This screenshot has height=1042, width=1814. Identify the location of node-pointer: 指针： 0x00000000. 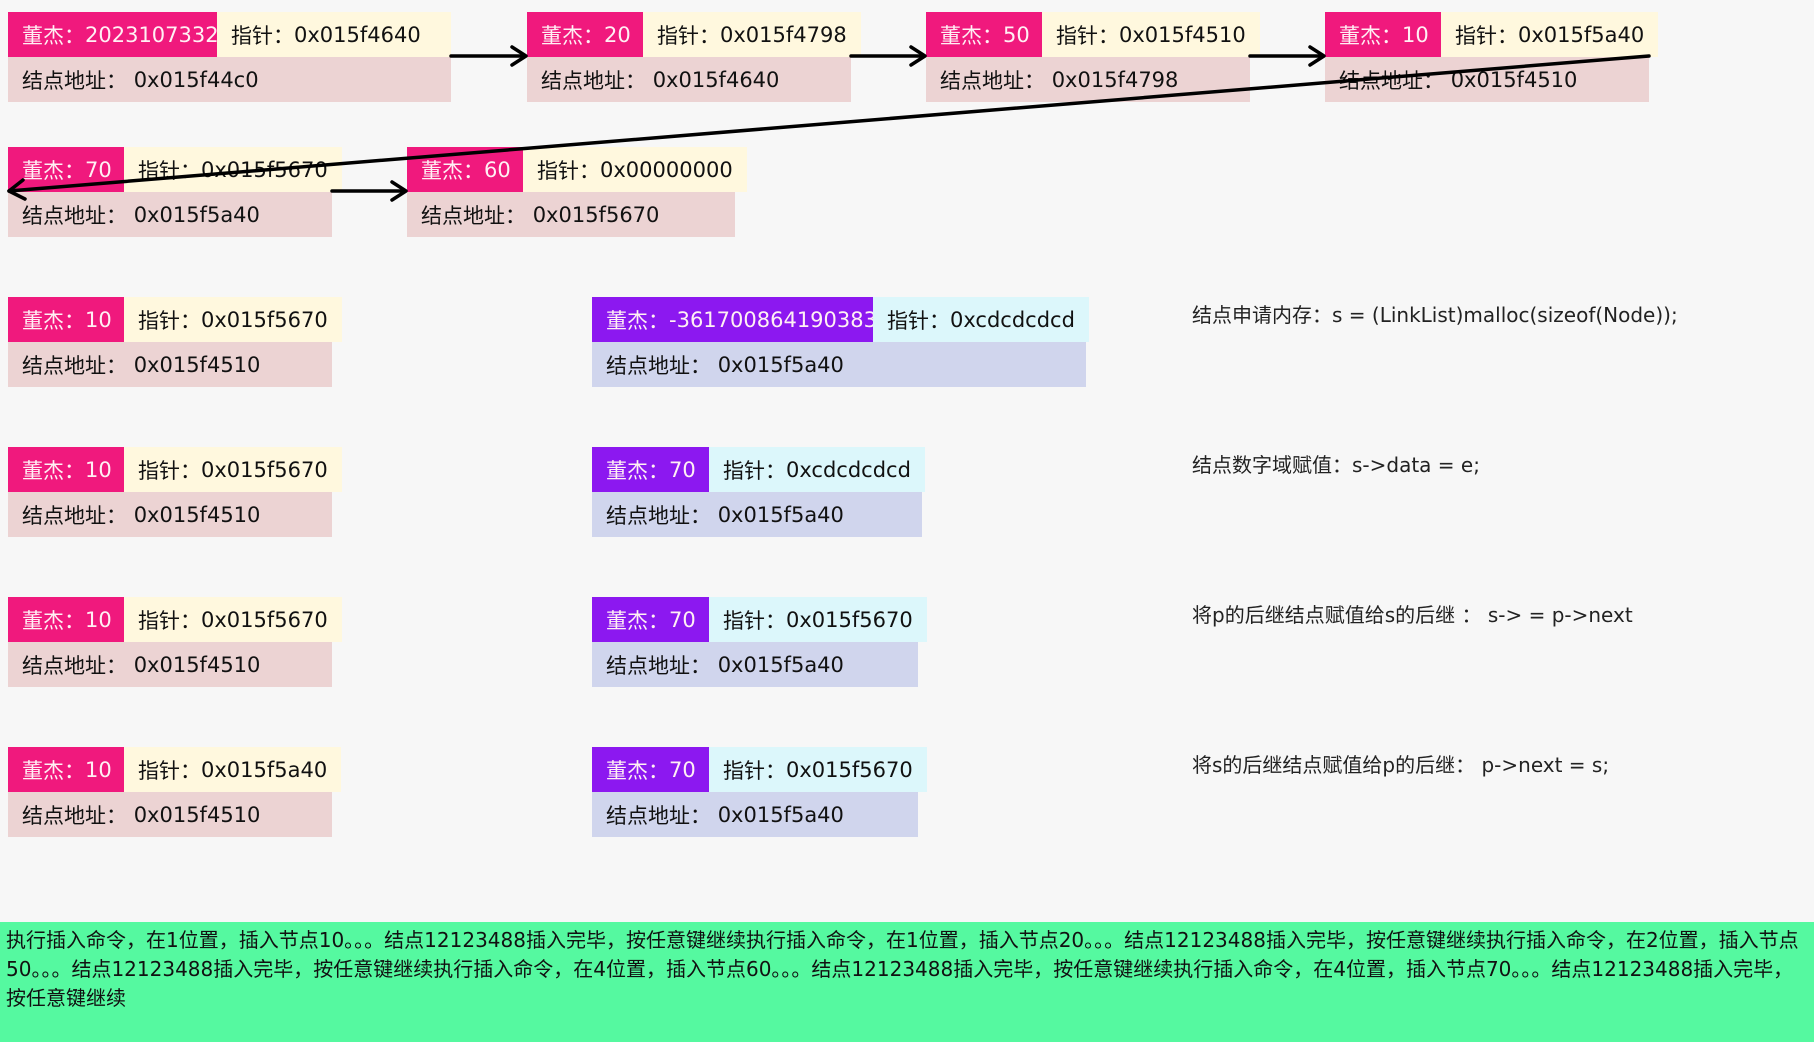
(635, 169).